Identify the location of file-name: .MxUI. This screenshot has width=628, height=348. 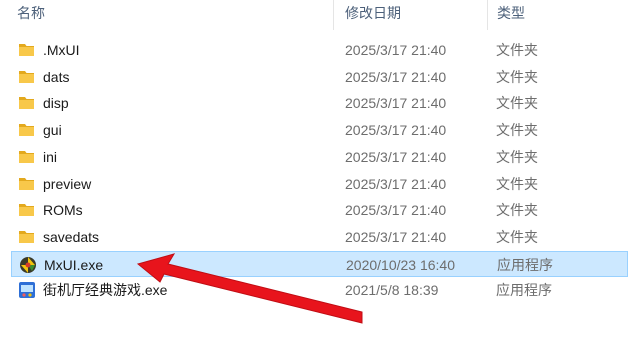
(61, 50).